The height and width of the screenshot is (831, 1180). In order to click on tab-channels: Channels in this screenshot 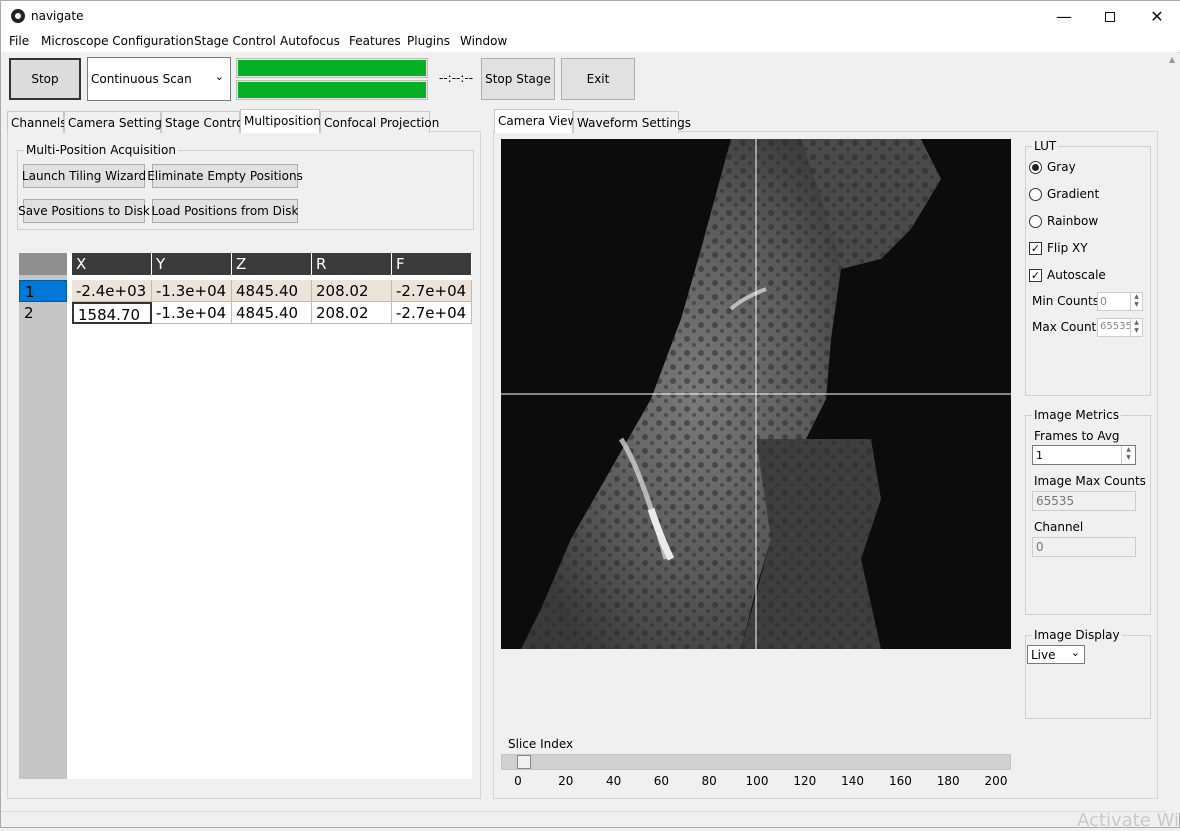, I will do `click(37, 122)`.